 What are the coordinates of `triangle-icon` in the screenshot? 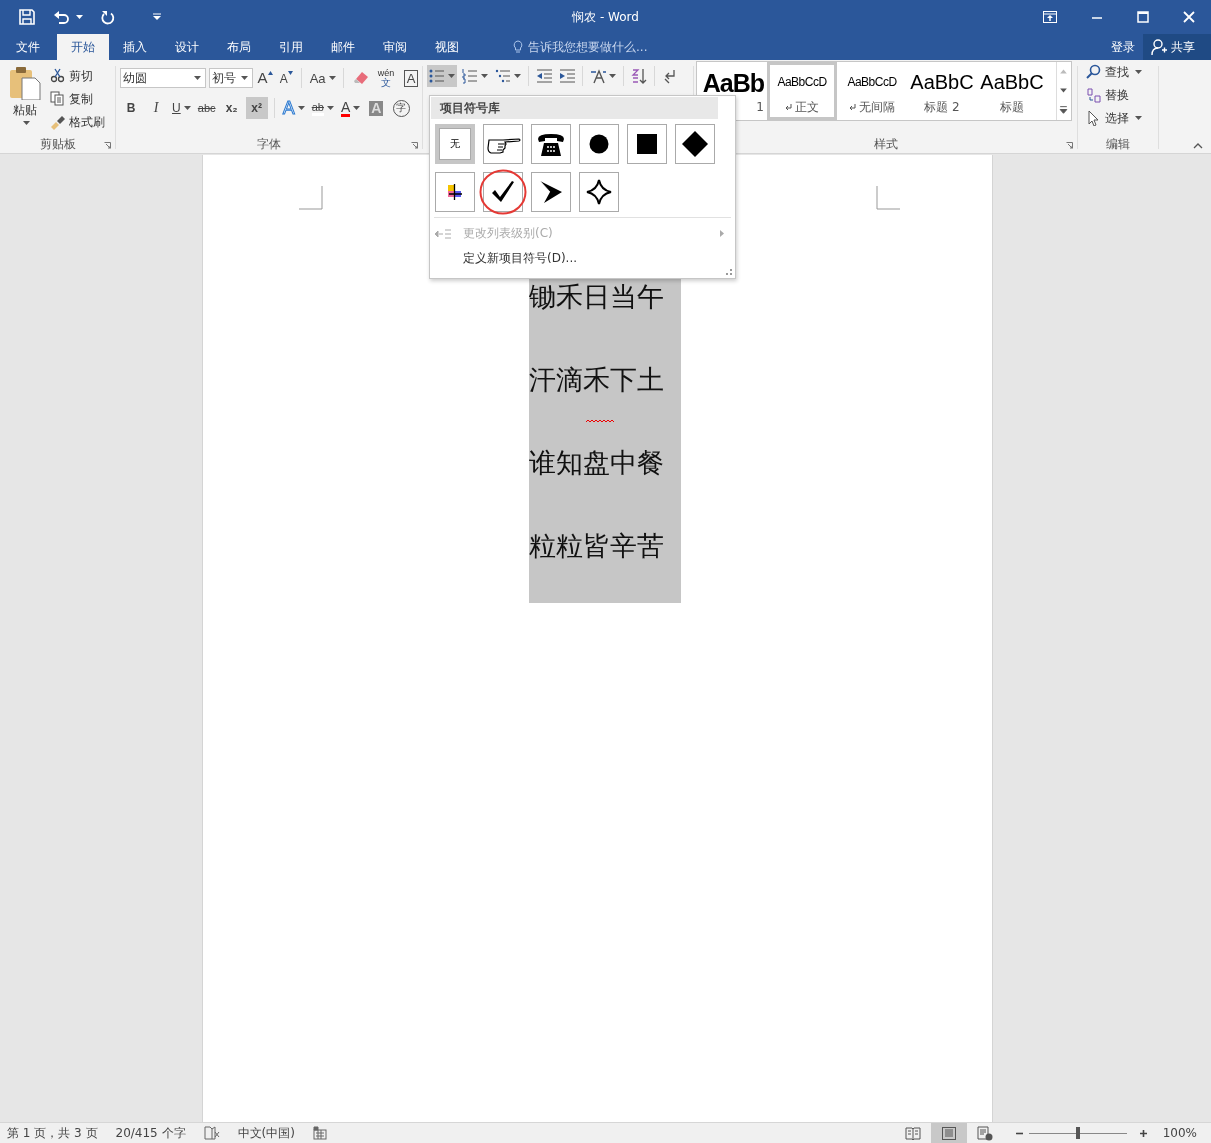 It's located at (270, 73).